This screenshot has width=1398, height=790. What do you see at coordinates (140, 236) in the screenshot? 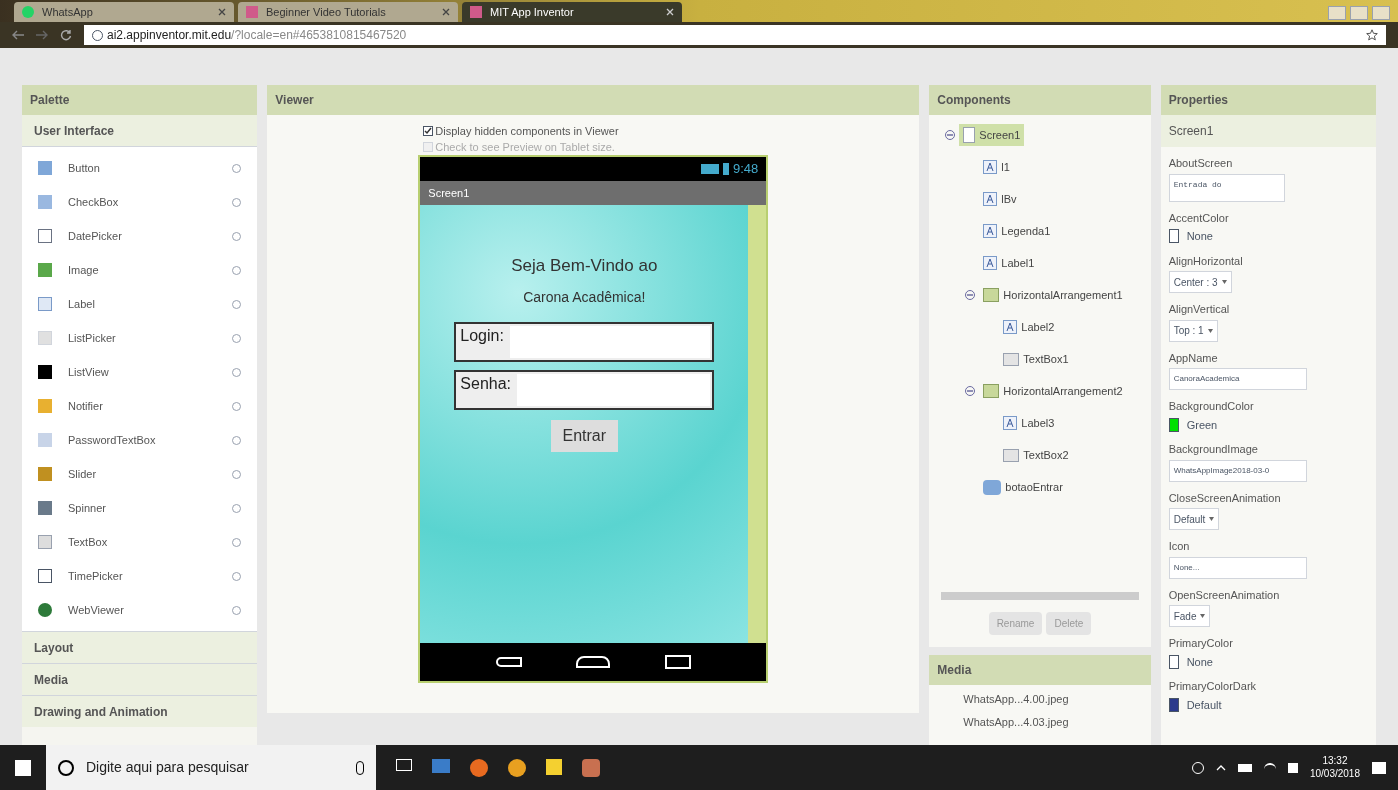
I see `palette-item: DatePicker` at bounding box center [140, 236].